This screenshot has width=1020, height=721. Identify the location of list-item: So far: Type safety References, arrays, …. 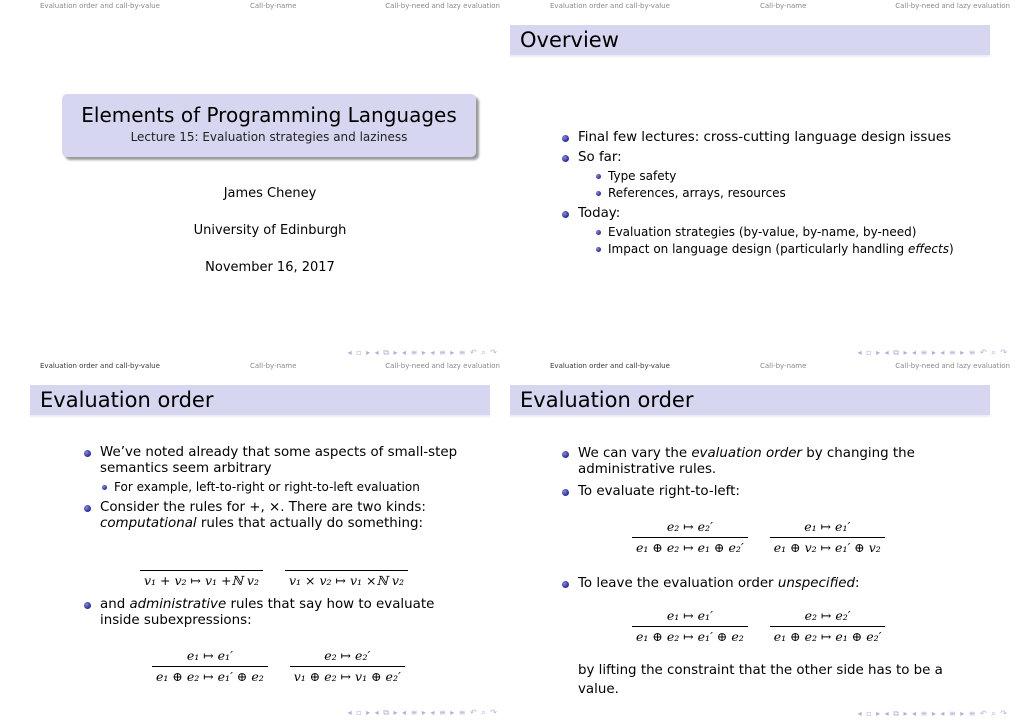
(758, 176).